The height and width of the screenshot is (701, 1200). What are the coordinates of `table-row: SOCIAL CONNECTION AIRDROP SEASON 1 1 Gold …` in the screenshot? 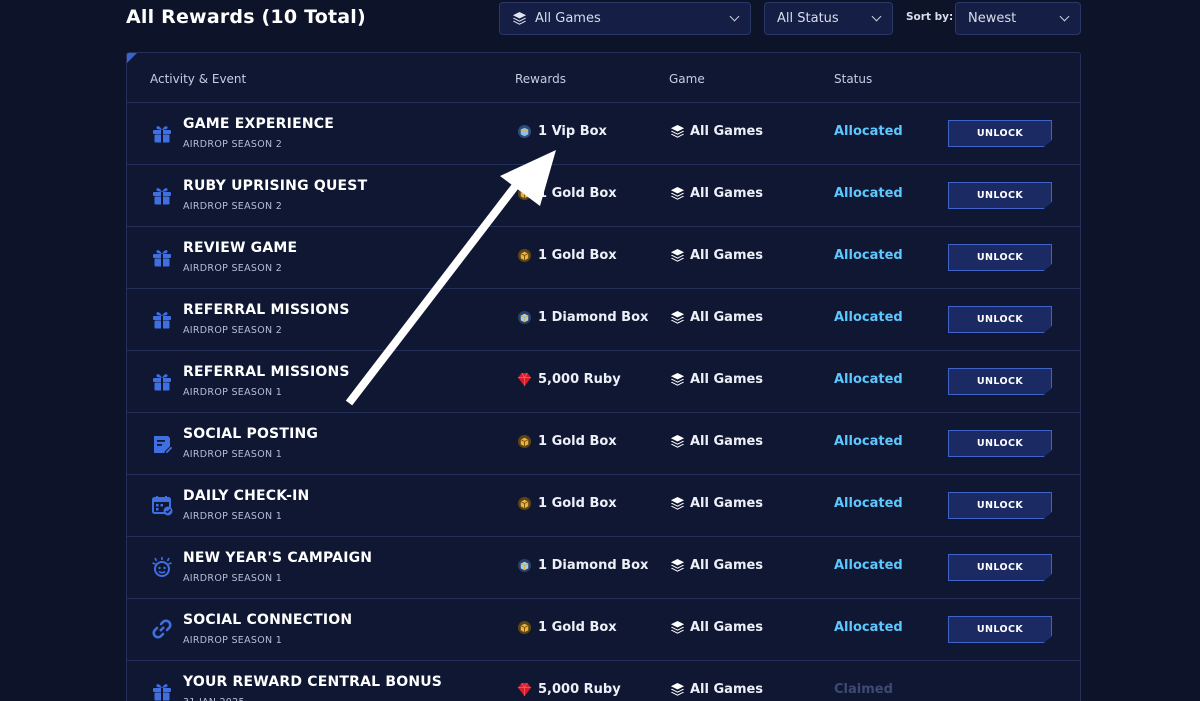 It's located at (603, 630).